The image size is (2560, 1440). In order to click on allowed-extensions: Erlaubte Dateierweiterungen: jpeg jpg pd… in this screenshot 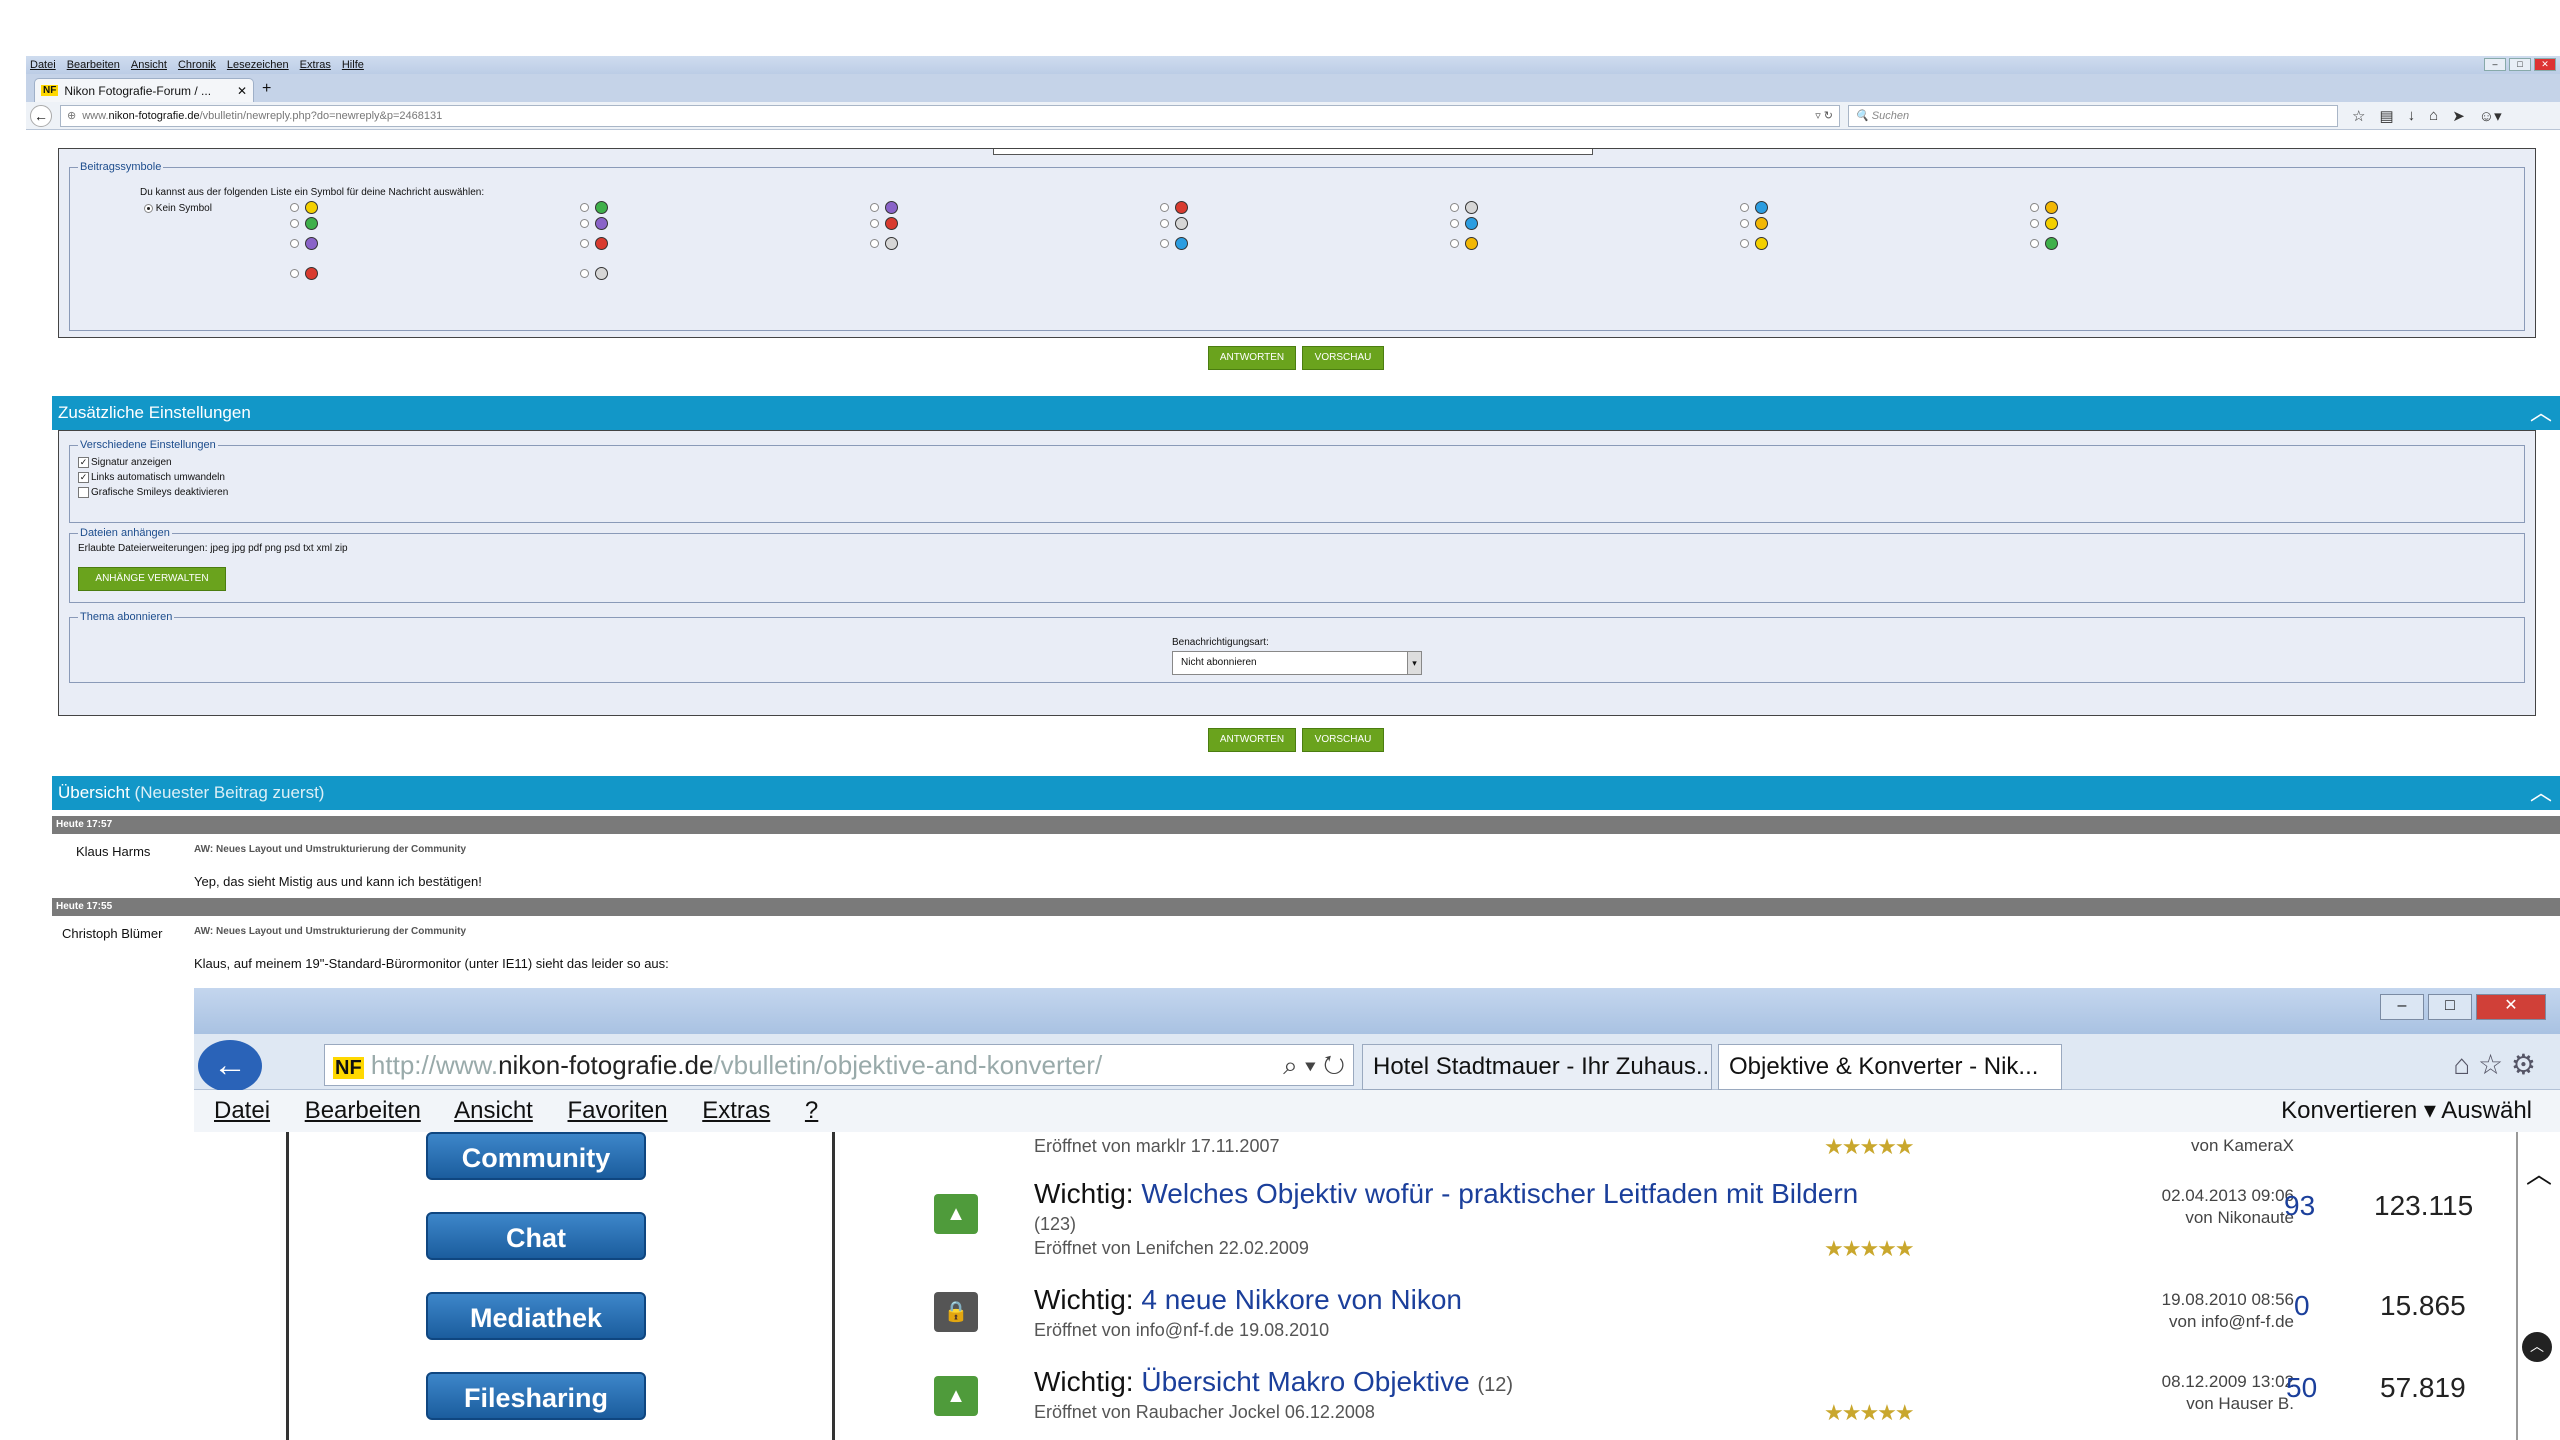, I will do `click(213, 548)`.